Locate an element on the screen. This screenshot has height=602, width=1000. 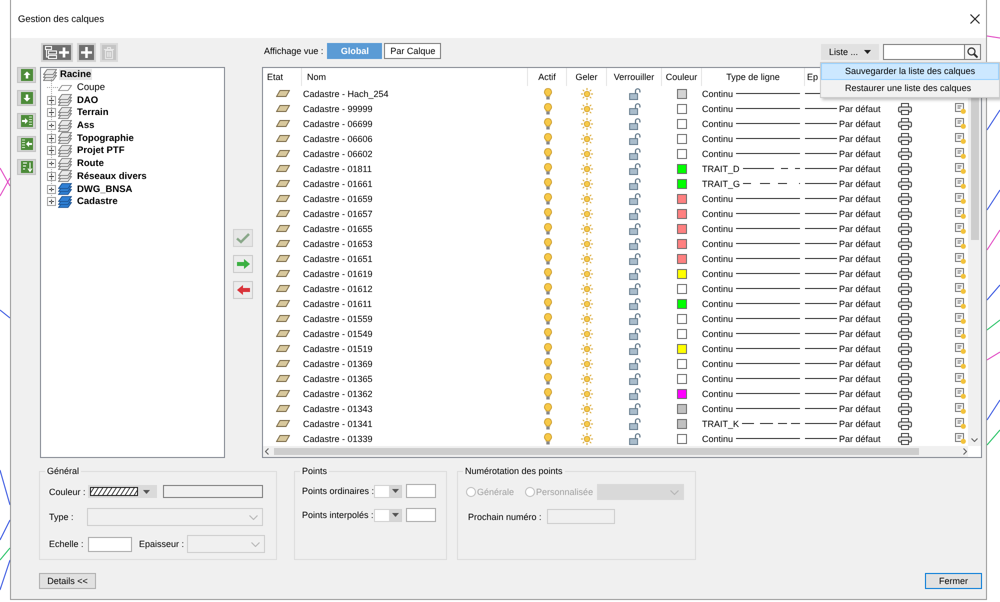
tree-item: Réseaux divers is located at coordinates (112, 176).